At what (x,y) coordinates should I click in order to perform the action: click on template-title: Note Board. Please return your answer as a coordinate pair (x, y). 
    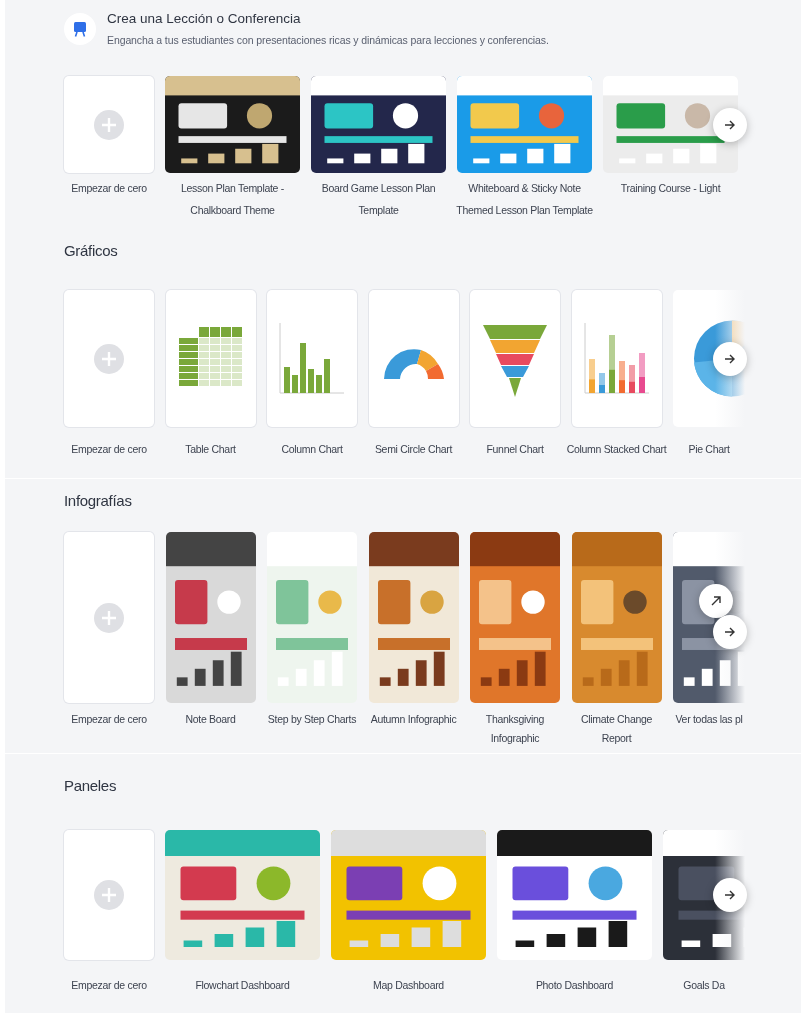
    Looking at the image, I should click on (210, 719).